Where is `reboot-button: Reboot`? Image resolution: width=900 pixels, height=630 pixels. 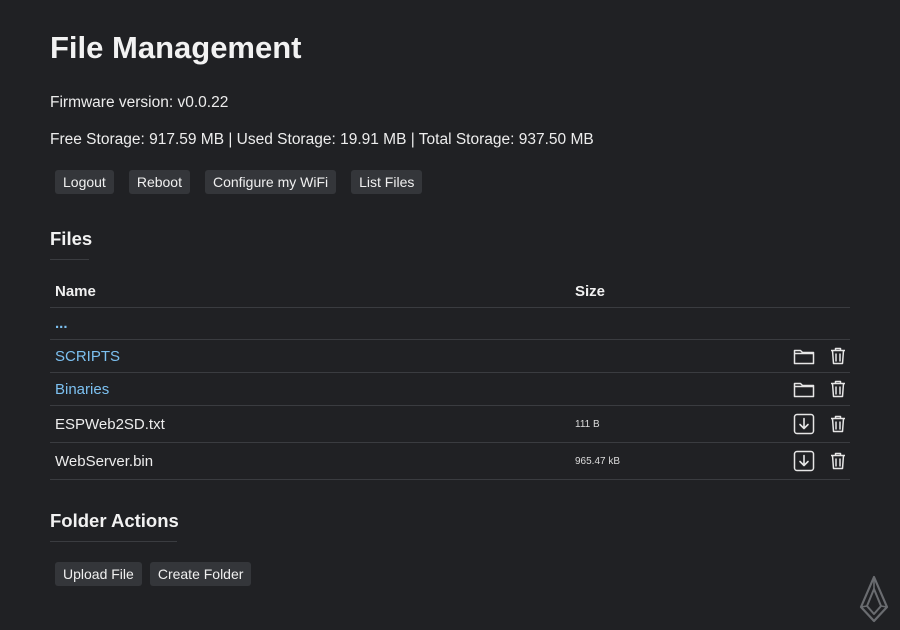
reboot-button: Reboot is located at coordinates (159, 182).